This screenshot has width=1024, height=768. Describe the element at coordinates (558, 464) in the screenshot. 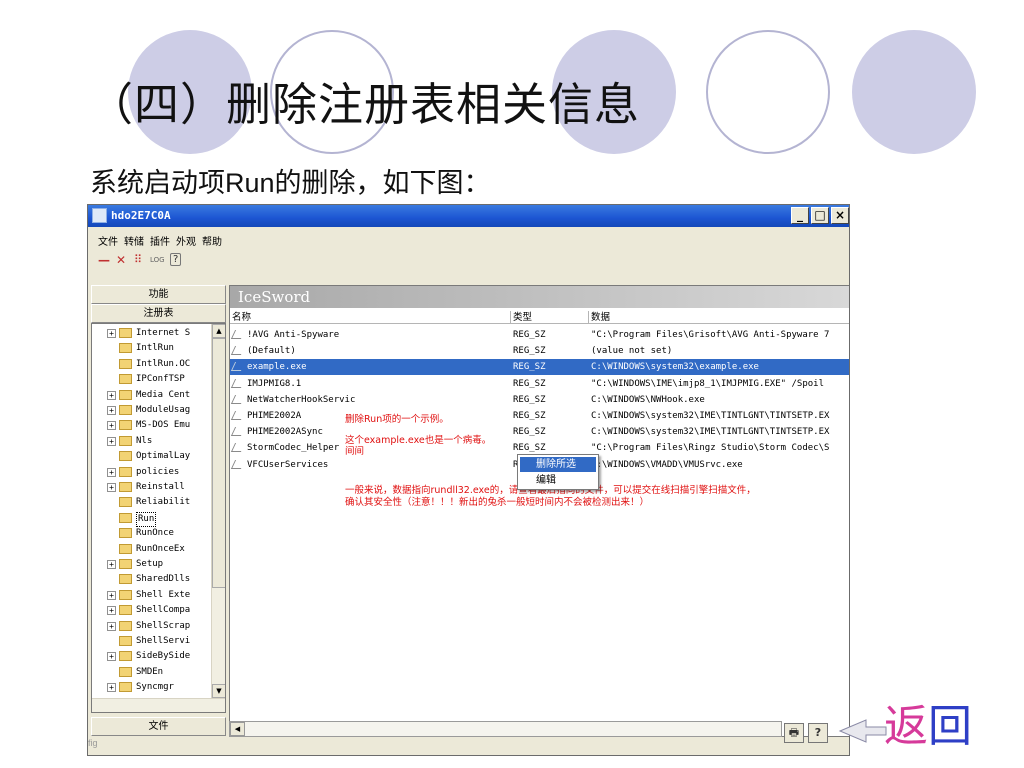

I see `context-delete-selected: 删除所选` at that location.